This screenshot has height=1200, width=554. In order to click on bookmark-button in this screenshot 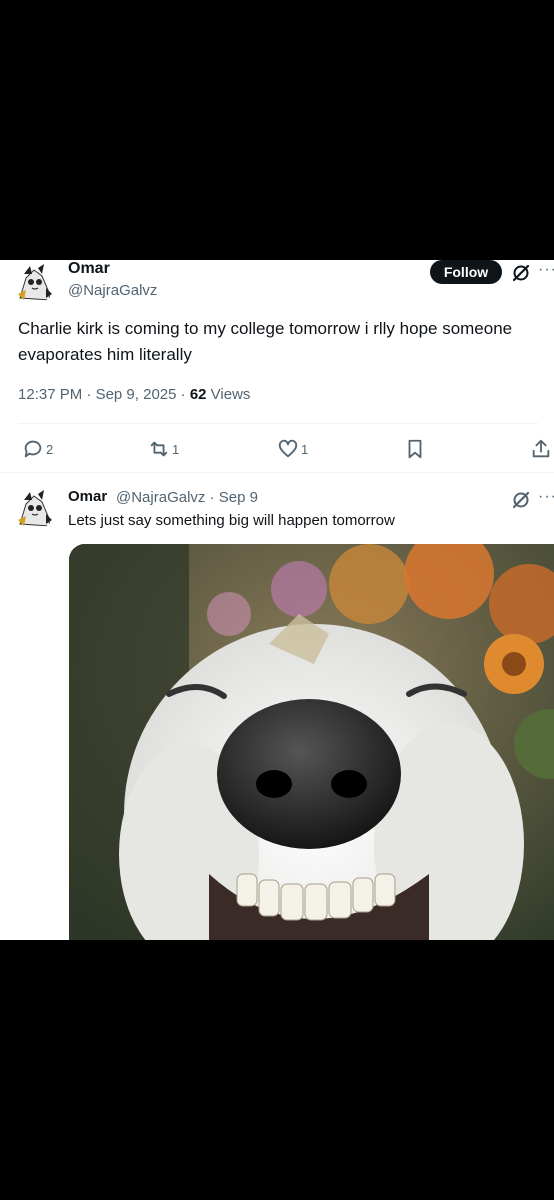, I will do `click(415, 449)`.